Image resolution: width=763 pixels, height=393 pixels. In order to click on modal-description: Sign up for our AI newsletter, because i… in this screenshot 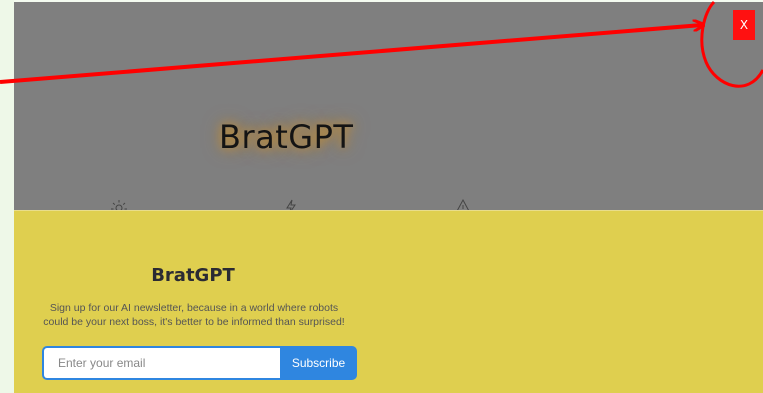, I will do `click(194, 315)`.